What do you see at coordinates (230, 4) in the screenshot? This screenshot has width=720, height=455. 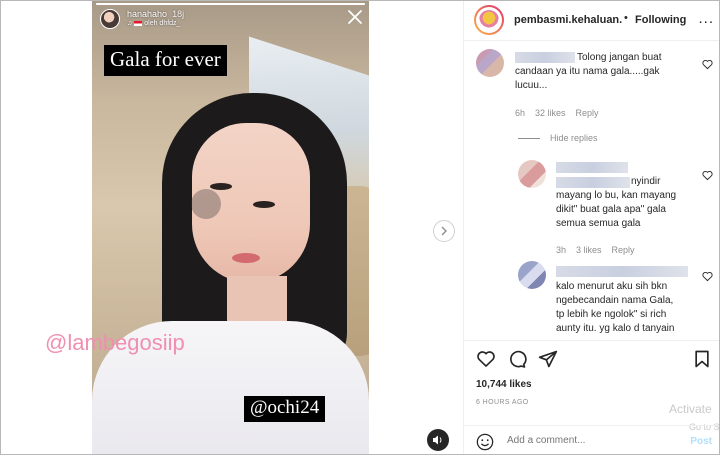 I see `story-progress-bar` at bounding box center [230, 4].